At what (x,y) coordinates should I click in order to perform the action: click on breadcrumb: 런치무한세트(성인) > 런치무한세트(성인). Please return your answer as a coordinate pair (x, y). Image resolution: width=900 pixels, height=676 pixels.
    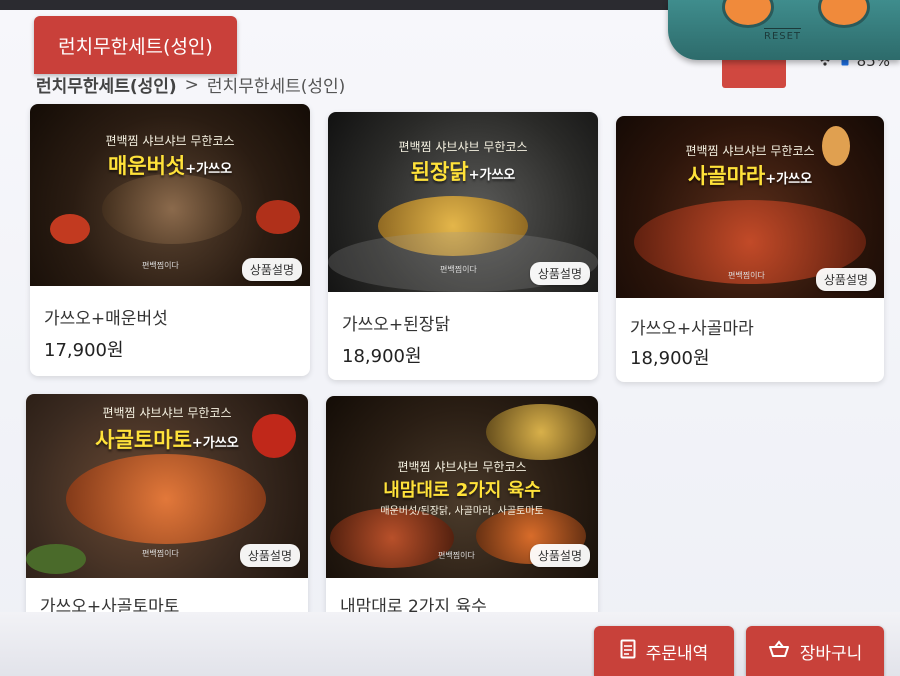
    Looking at the image, I should click on (191, 85).